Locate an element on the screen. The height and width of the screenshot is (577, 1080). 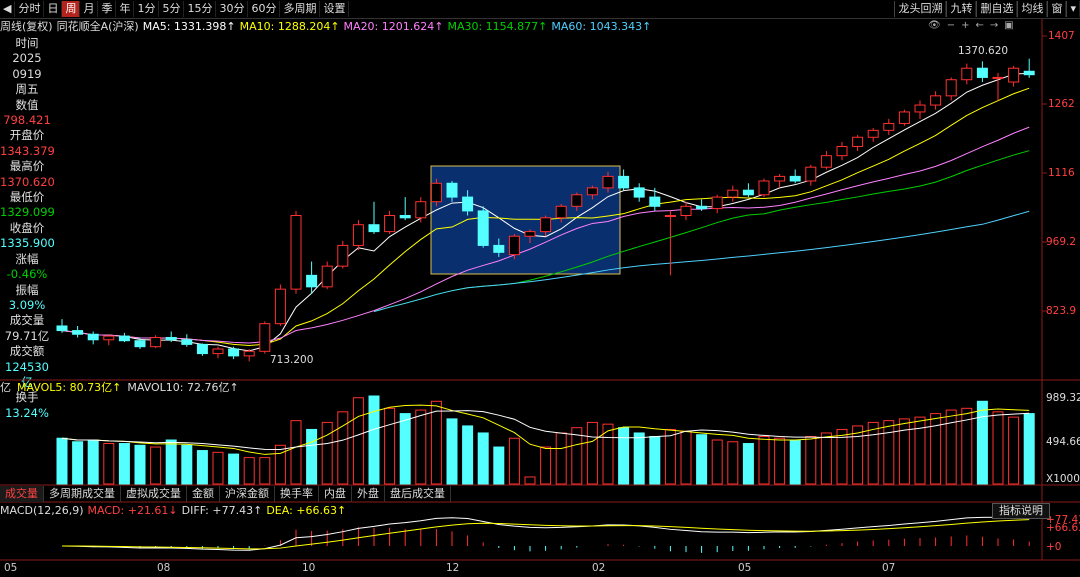
macd-axis-3: +0 is located at coordinates (1054, 547).